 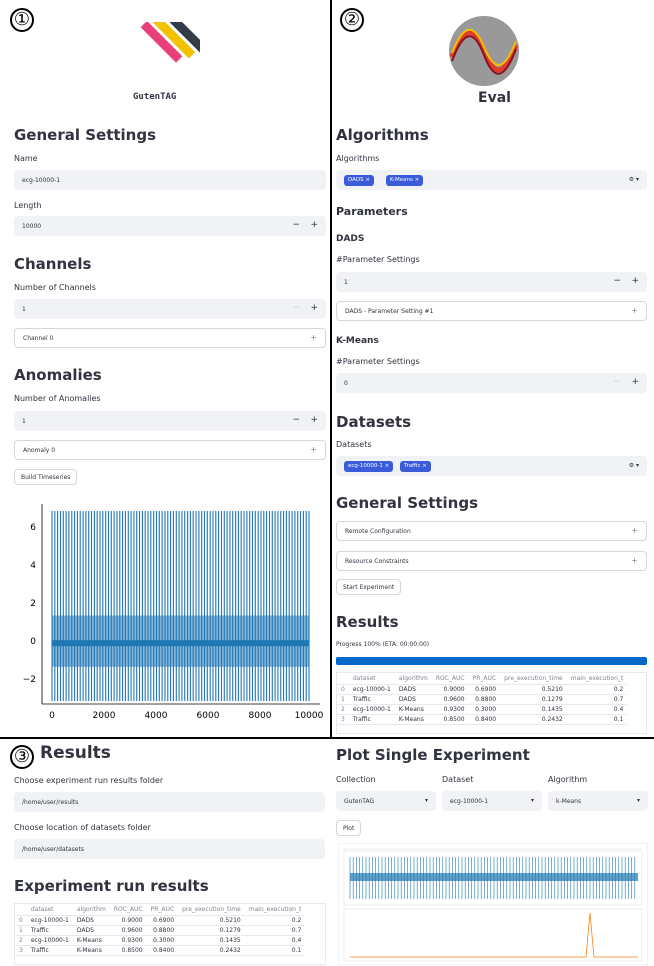 I want to click on kmeans-param-decrement-button: −, so click(x=617, y=382).